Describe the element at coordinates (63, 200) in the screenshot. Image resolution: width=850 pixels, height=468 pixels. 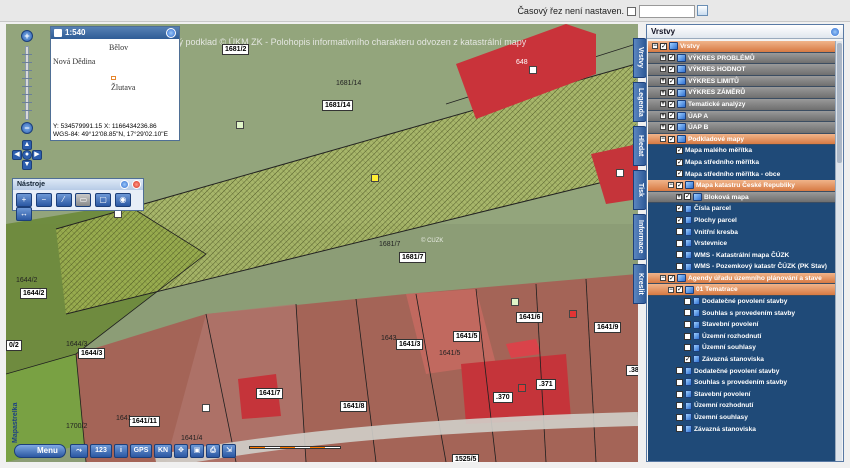
I see `line-tool-icon: ⁄` at that location.